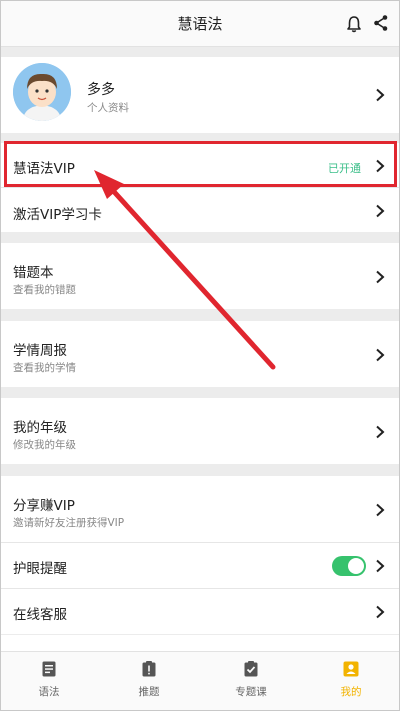  Describe the element at coordinates (381, 23) in the screenshot. I see `share-icon` at that location.